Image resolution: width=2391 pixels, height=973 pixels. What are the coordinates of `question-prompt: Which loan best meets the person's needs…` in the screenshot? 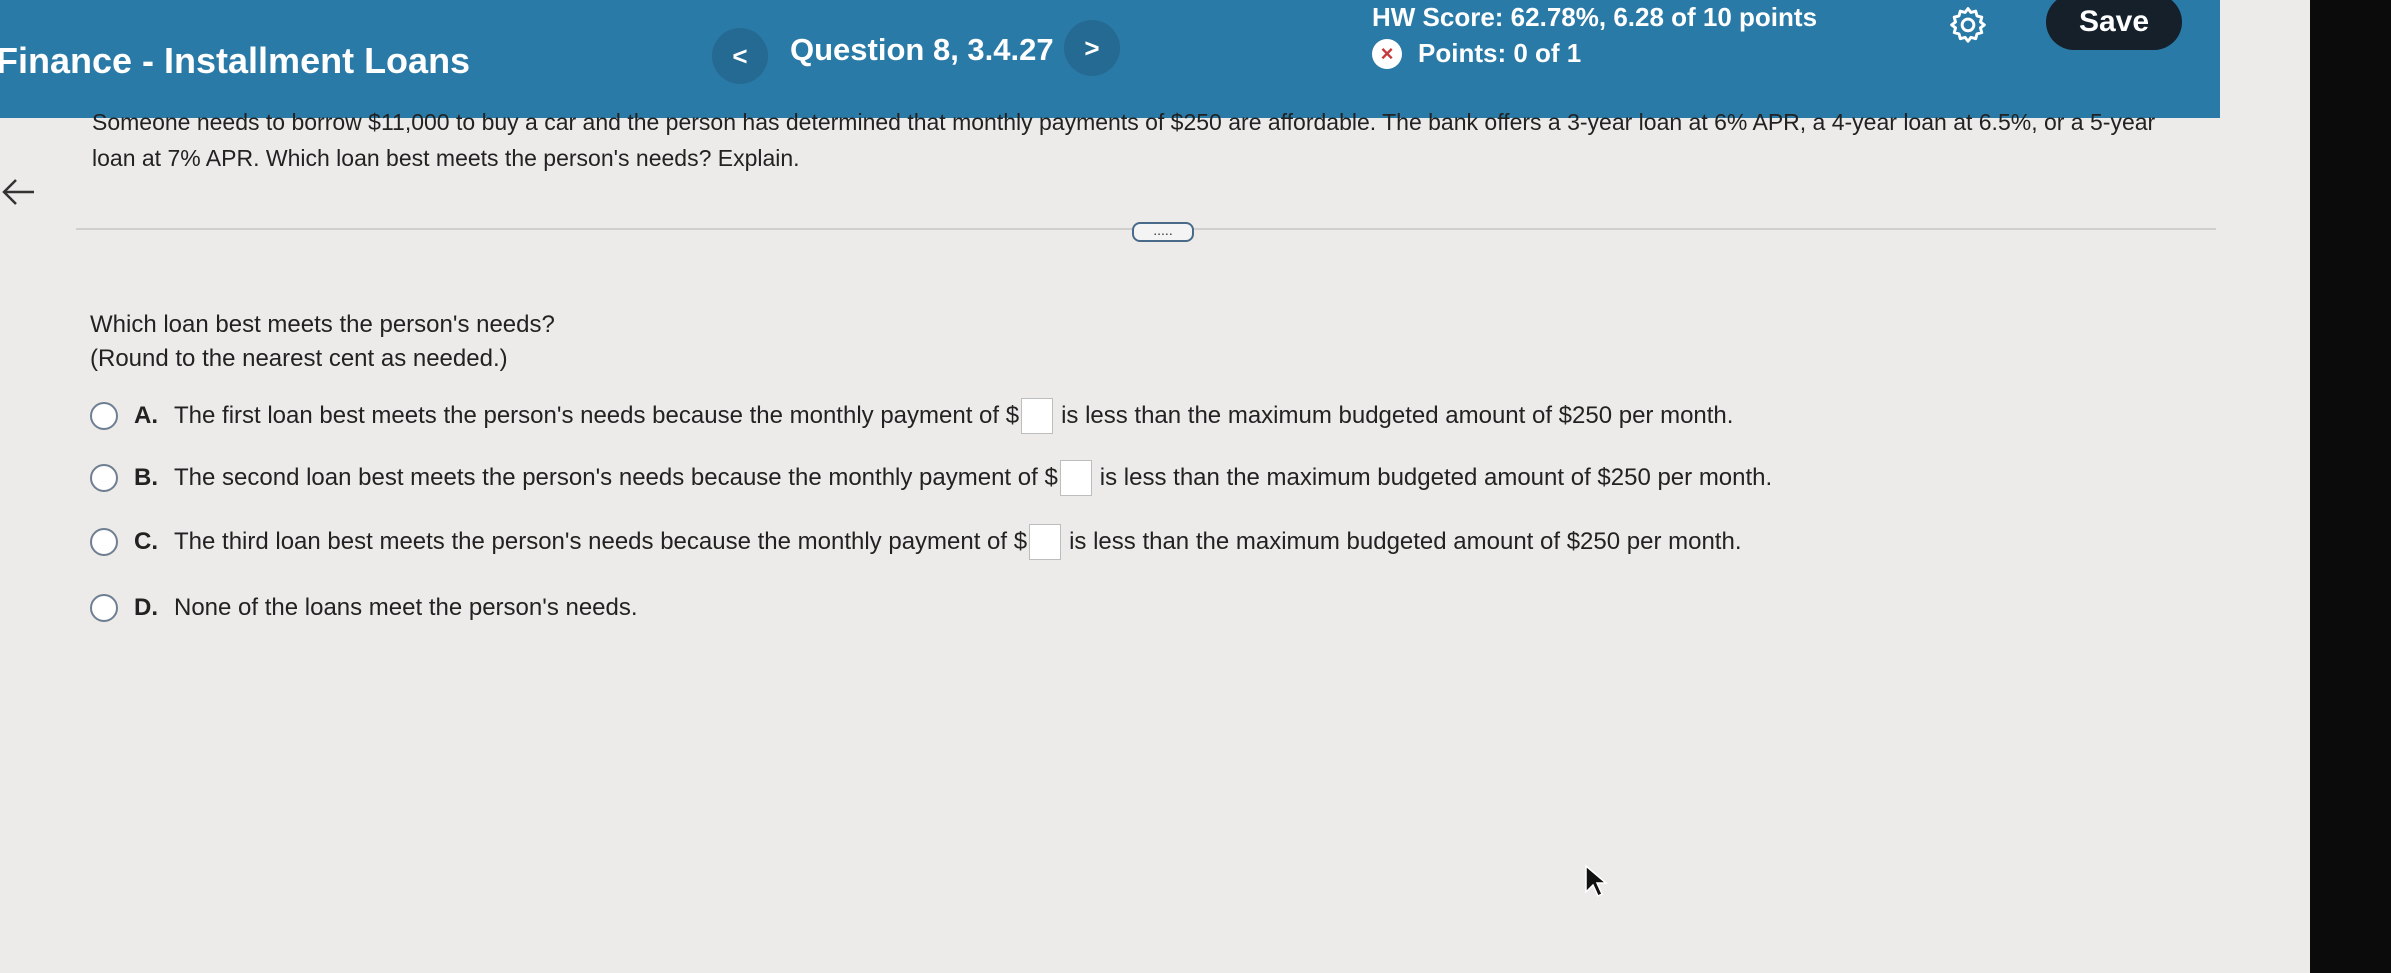 It's located at (322, 342).